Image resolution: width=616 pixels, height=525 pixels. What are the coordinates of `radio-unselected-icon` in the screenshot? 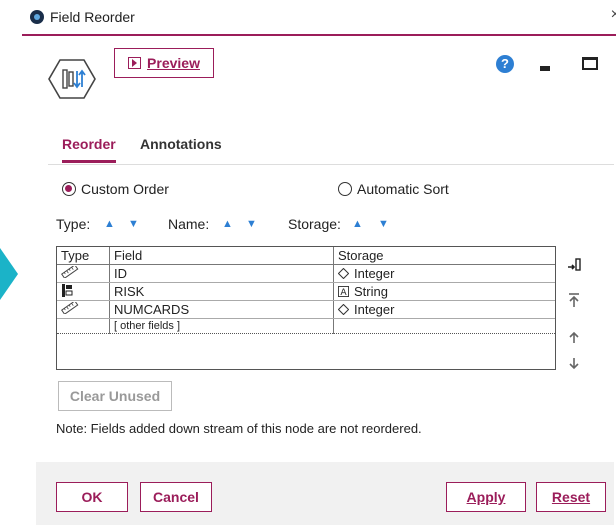 It's located at (345, 189).